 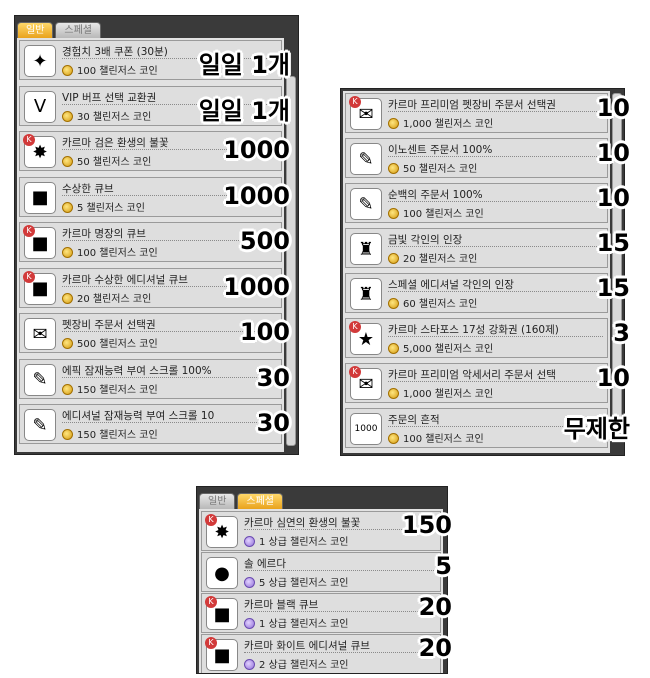 I want to click on shop-item-row: ♜ 금빛 각인의 인장 20 챌린저스 코인, so click(x=476, y=248).